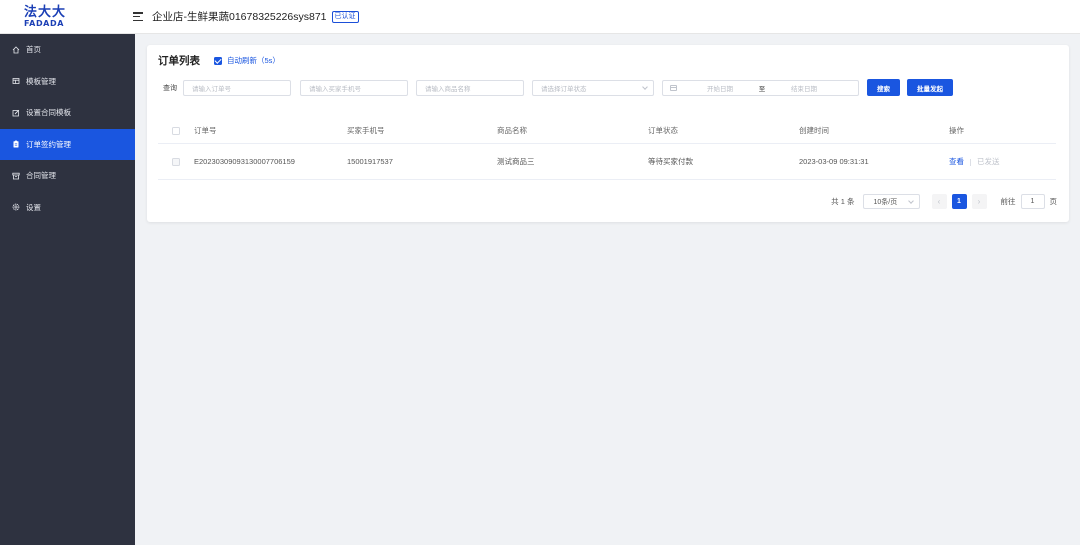 This screenshot has width=1080, height=545. I want to click on date-range-separator: 至, so click(762, 89).